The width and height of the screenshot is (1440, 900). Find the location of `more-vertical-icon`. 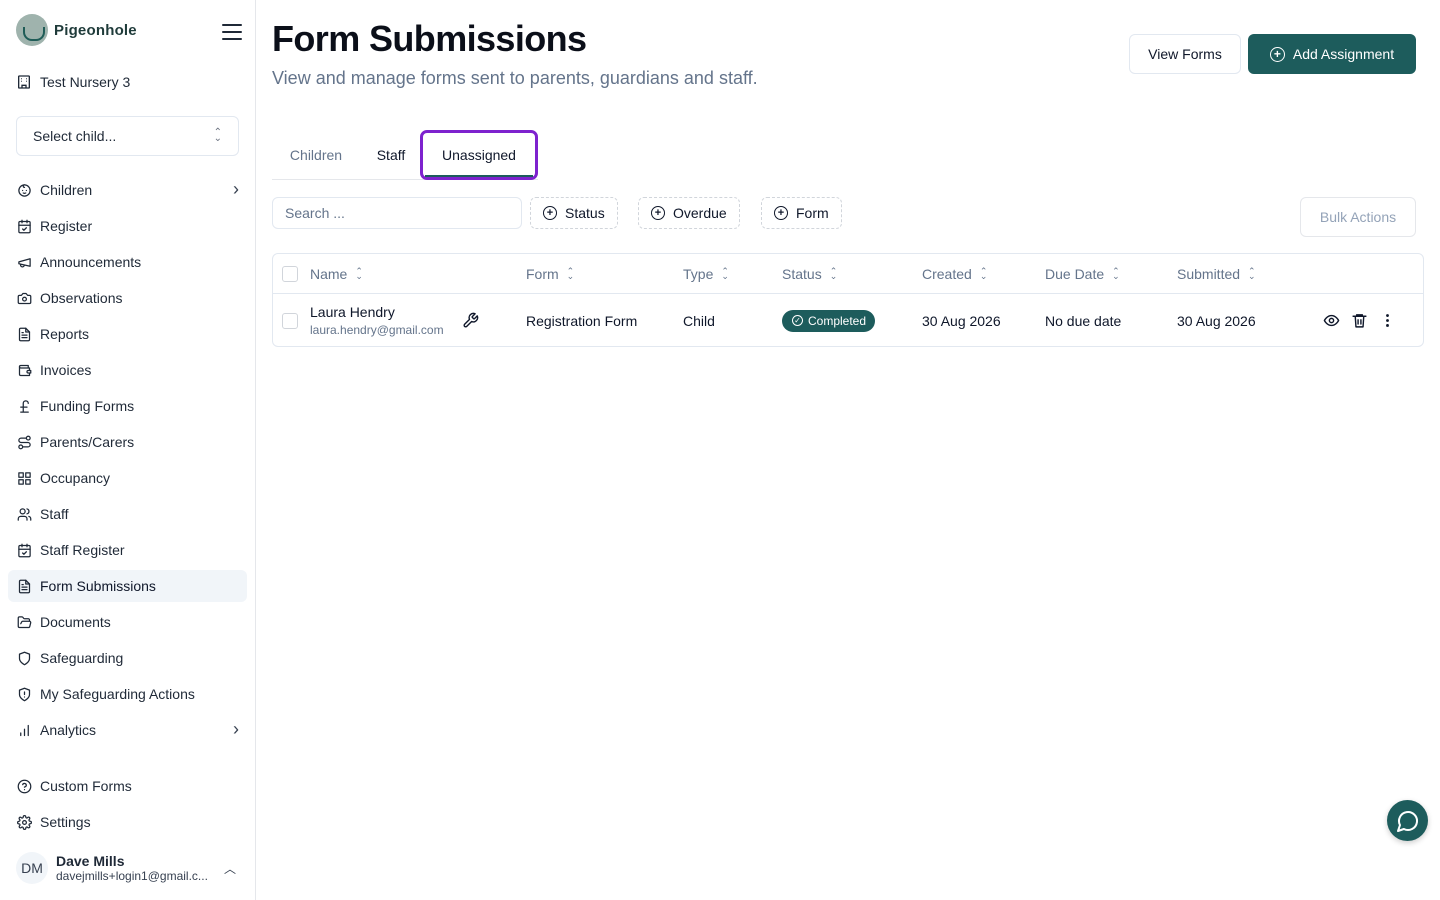

more-vertical-icon is located at coordinates (1387, 320).